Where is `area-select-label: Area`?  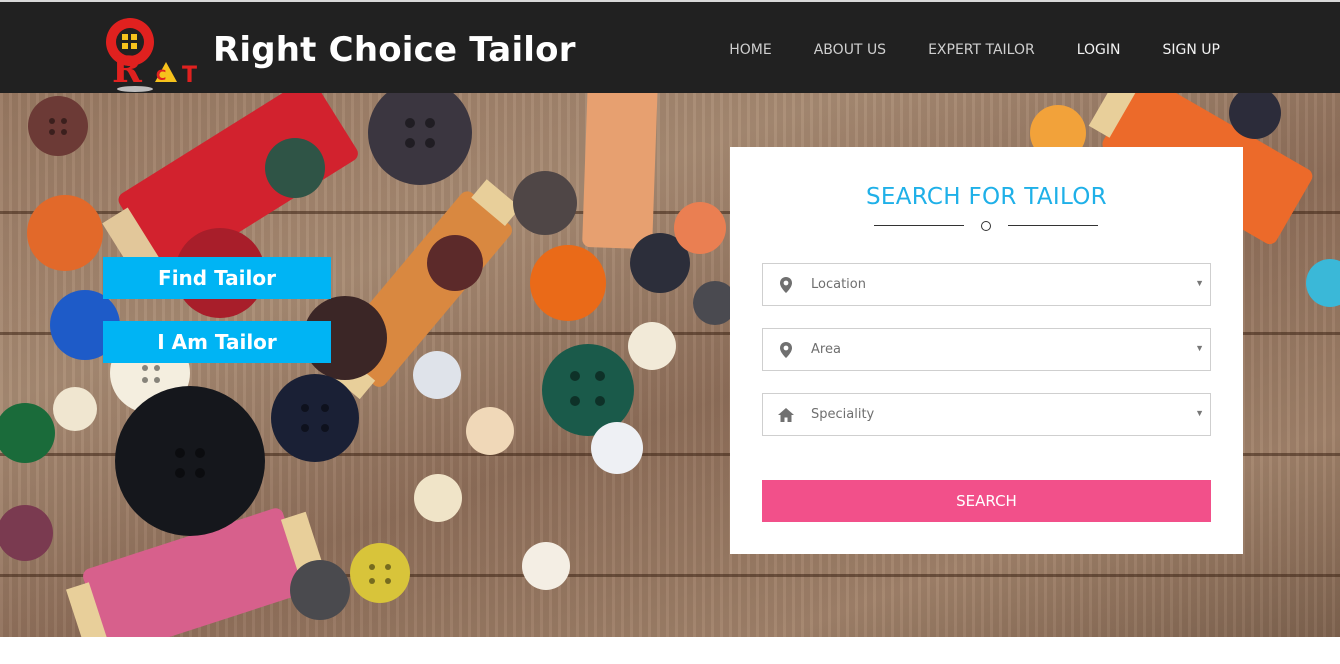
area-select-label: Area is located at coordinates (826, 349).